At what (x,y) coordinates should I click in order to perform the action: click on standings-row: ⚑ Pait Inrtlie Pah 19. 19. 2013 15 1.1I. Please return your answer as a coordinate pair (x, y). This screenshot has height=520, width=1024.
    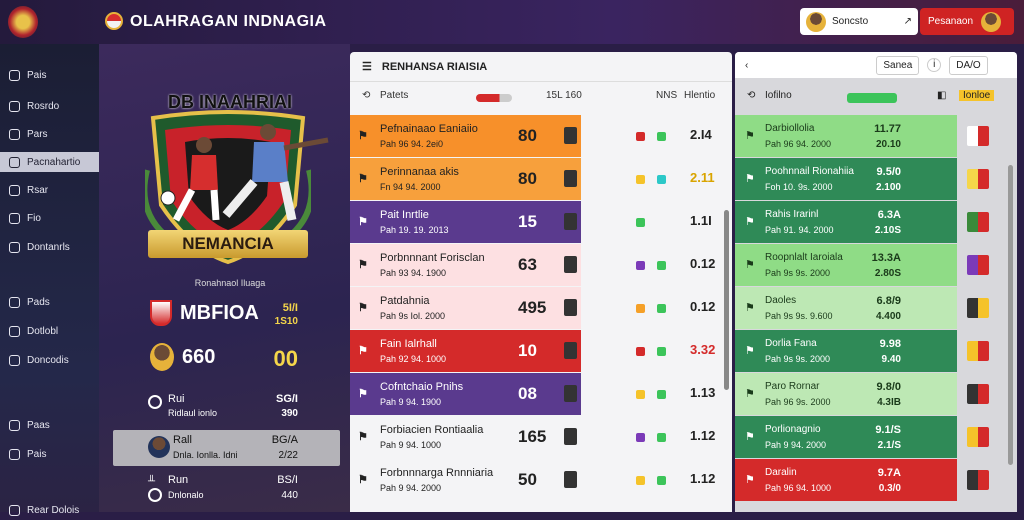
    Looking at the image, I should click on (536, 222).